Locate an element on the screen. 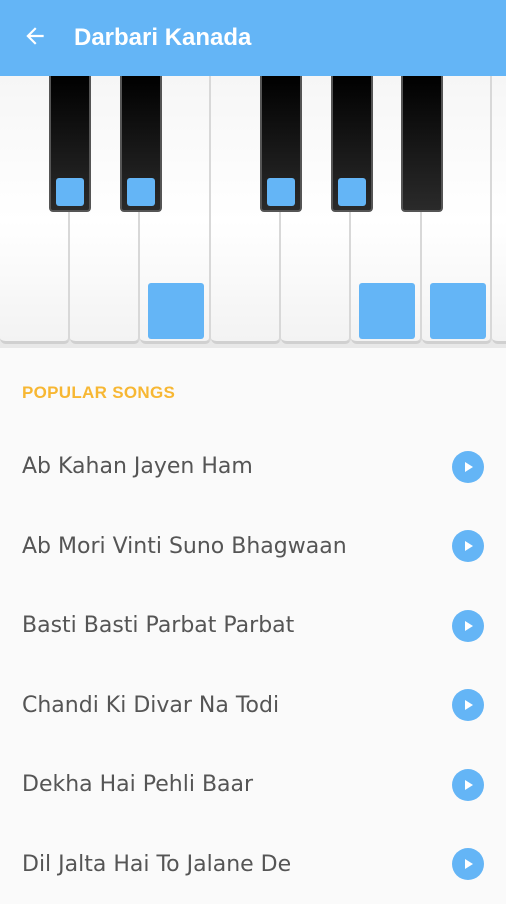  arrow-left-icon is located at coordinates (35, 38).